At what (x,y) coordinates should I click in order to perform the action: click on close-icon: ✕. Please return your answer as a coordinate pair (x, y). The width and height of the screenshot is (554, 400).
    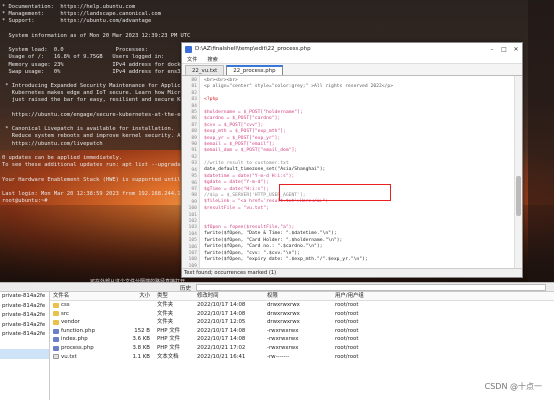
    Looking at the image, I should click on (516, 49).